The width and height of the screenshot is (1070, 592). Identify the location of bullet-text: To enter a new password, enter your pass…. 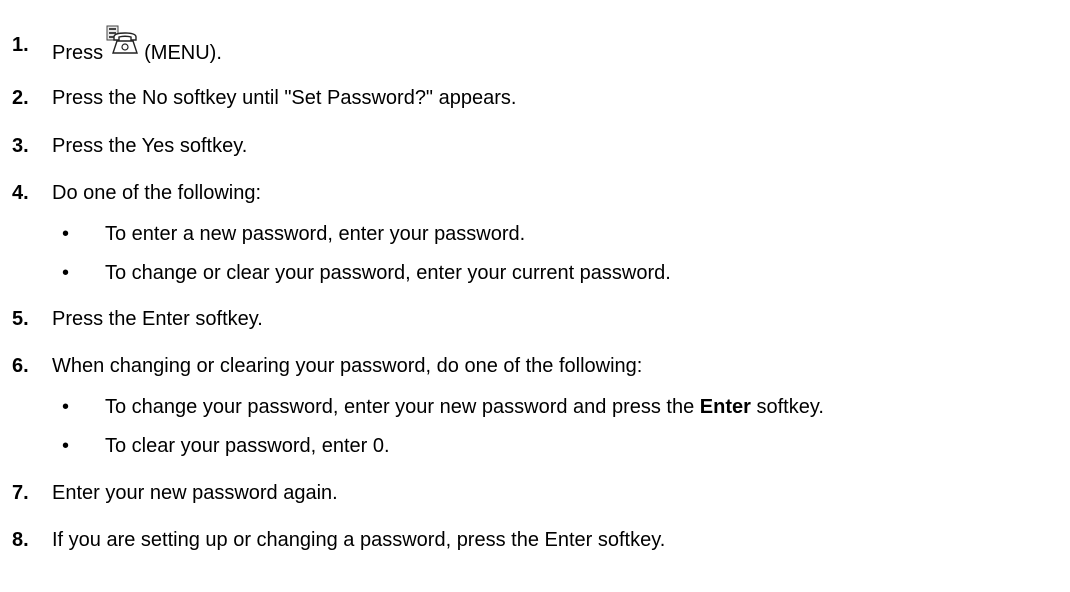
(315, 234).